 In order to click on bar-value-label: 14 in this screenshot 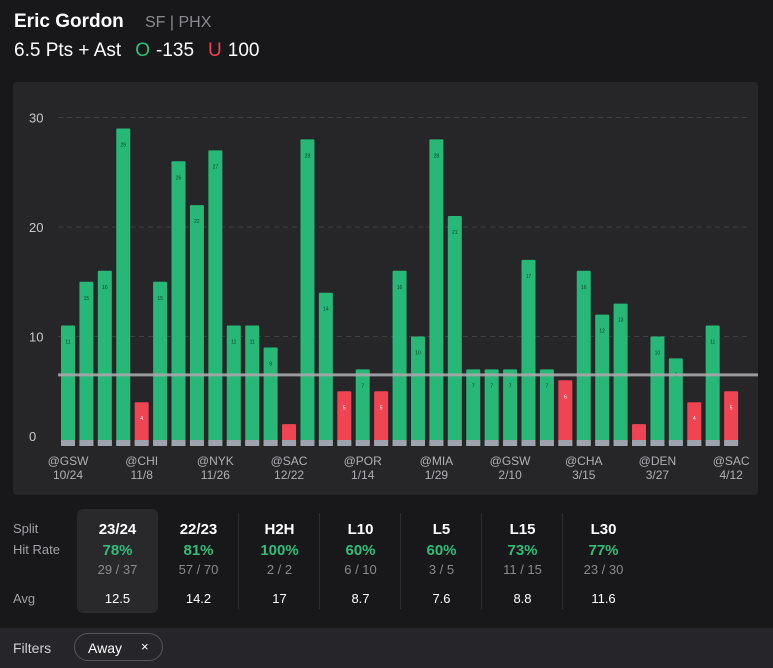, I will do `click(326, 310)`.